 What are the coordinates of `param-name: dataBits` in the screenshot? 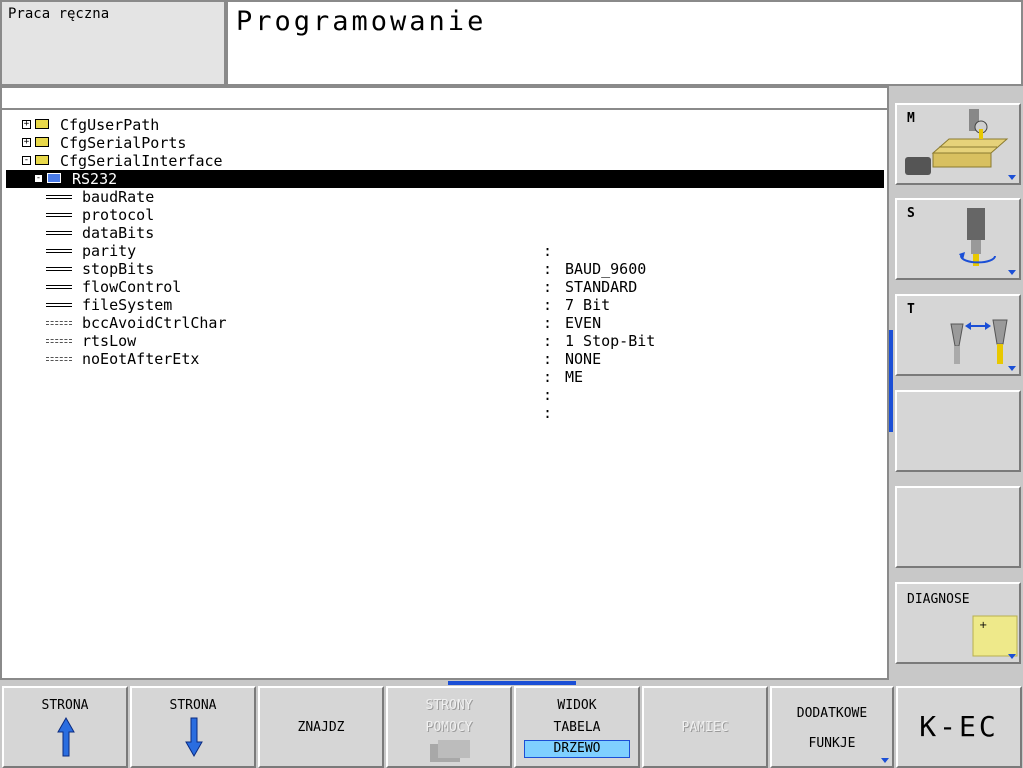 It's located at (118, 233).